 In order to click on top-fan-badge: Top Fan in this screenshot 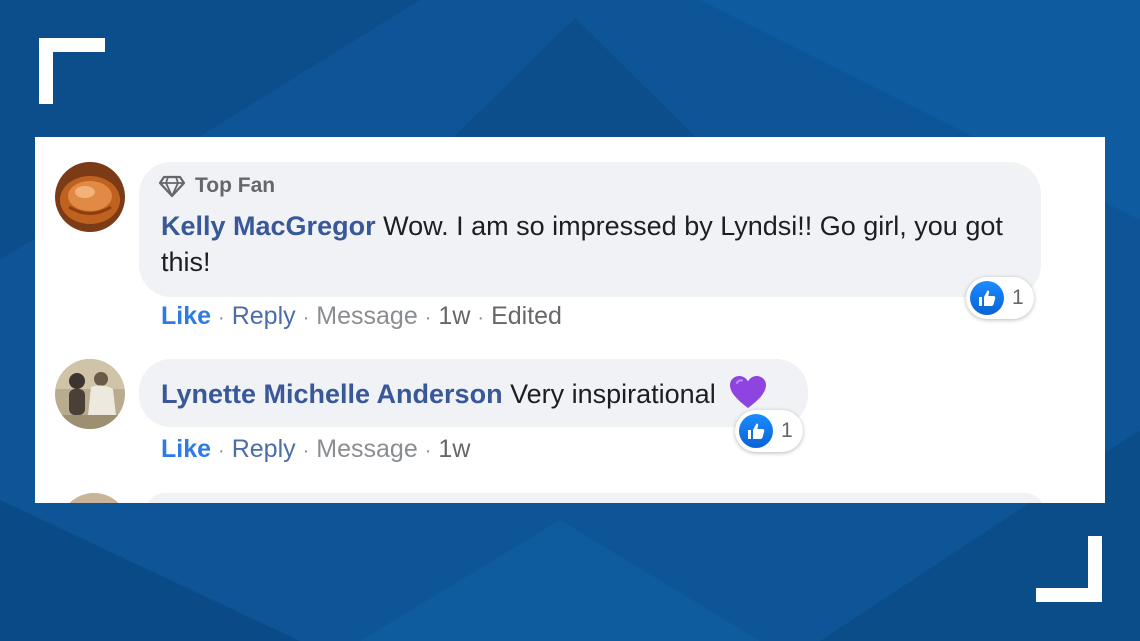, I will do `click(217, 186)`.